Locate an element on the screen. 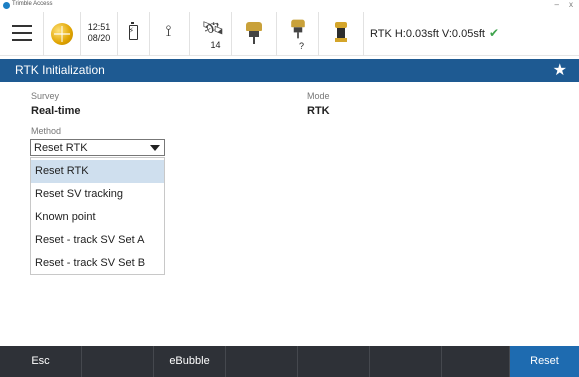  satellites-button: 🛰 14 is located at coordinates (211, 34).